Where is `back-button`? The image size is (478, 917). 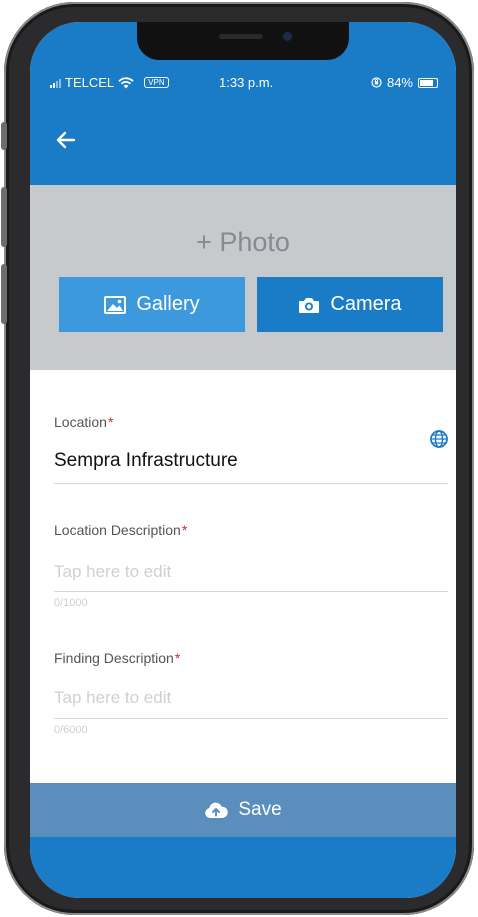 back-button is located at coordinates (66, 140).